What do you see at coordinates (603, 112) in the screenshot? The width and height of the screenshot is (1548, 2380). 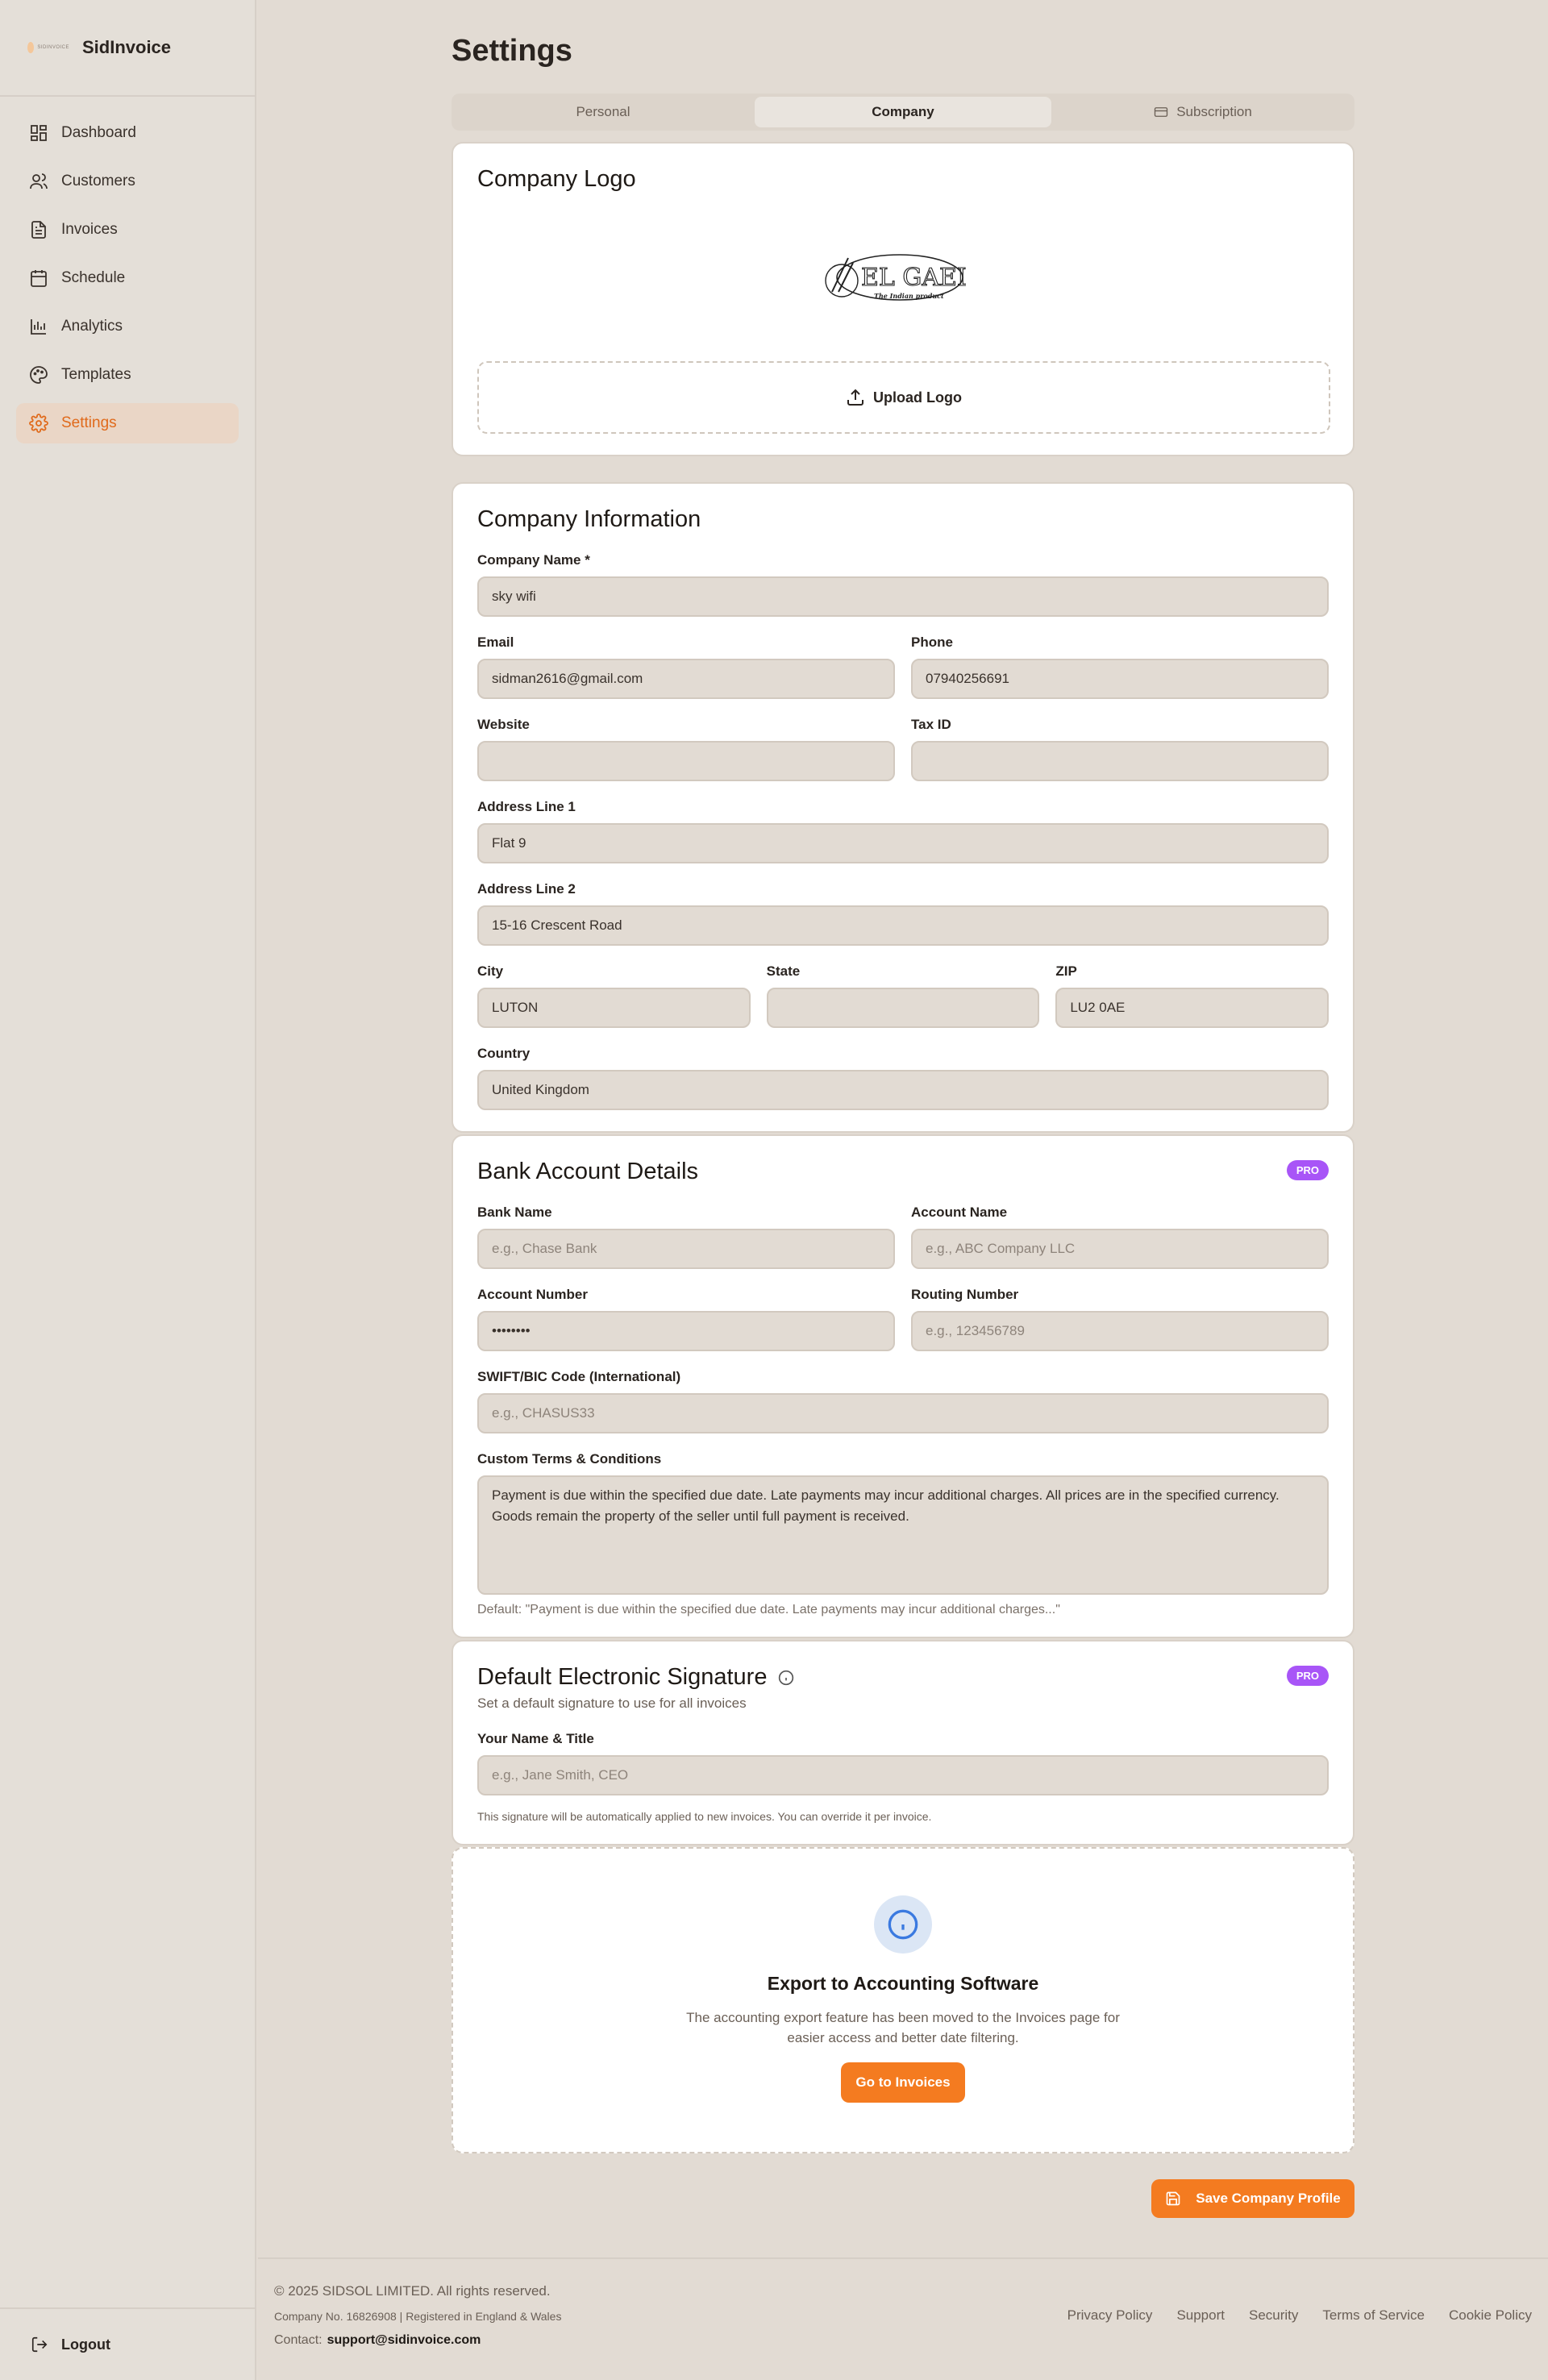 I see `tab-personal: Personal` at bounding box center [603, 112].